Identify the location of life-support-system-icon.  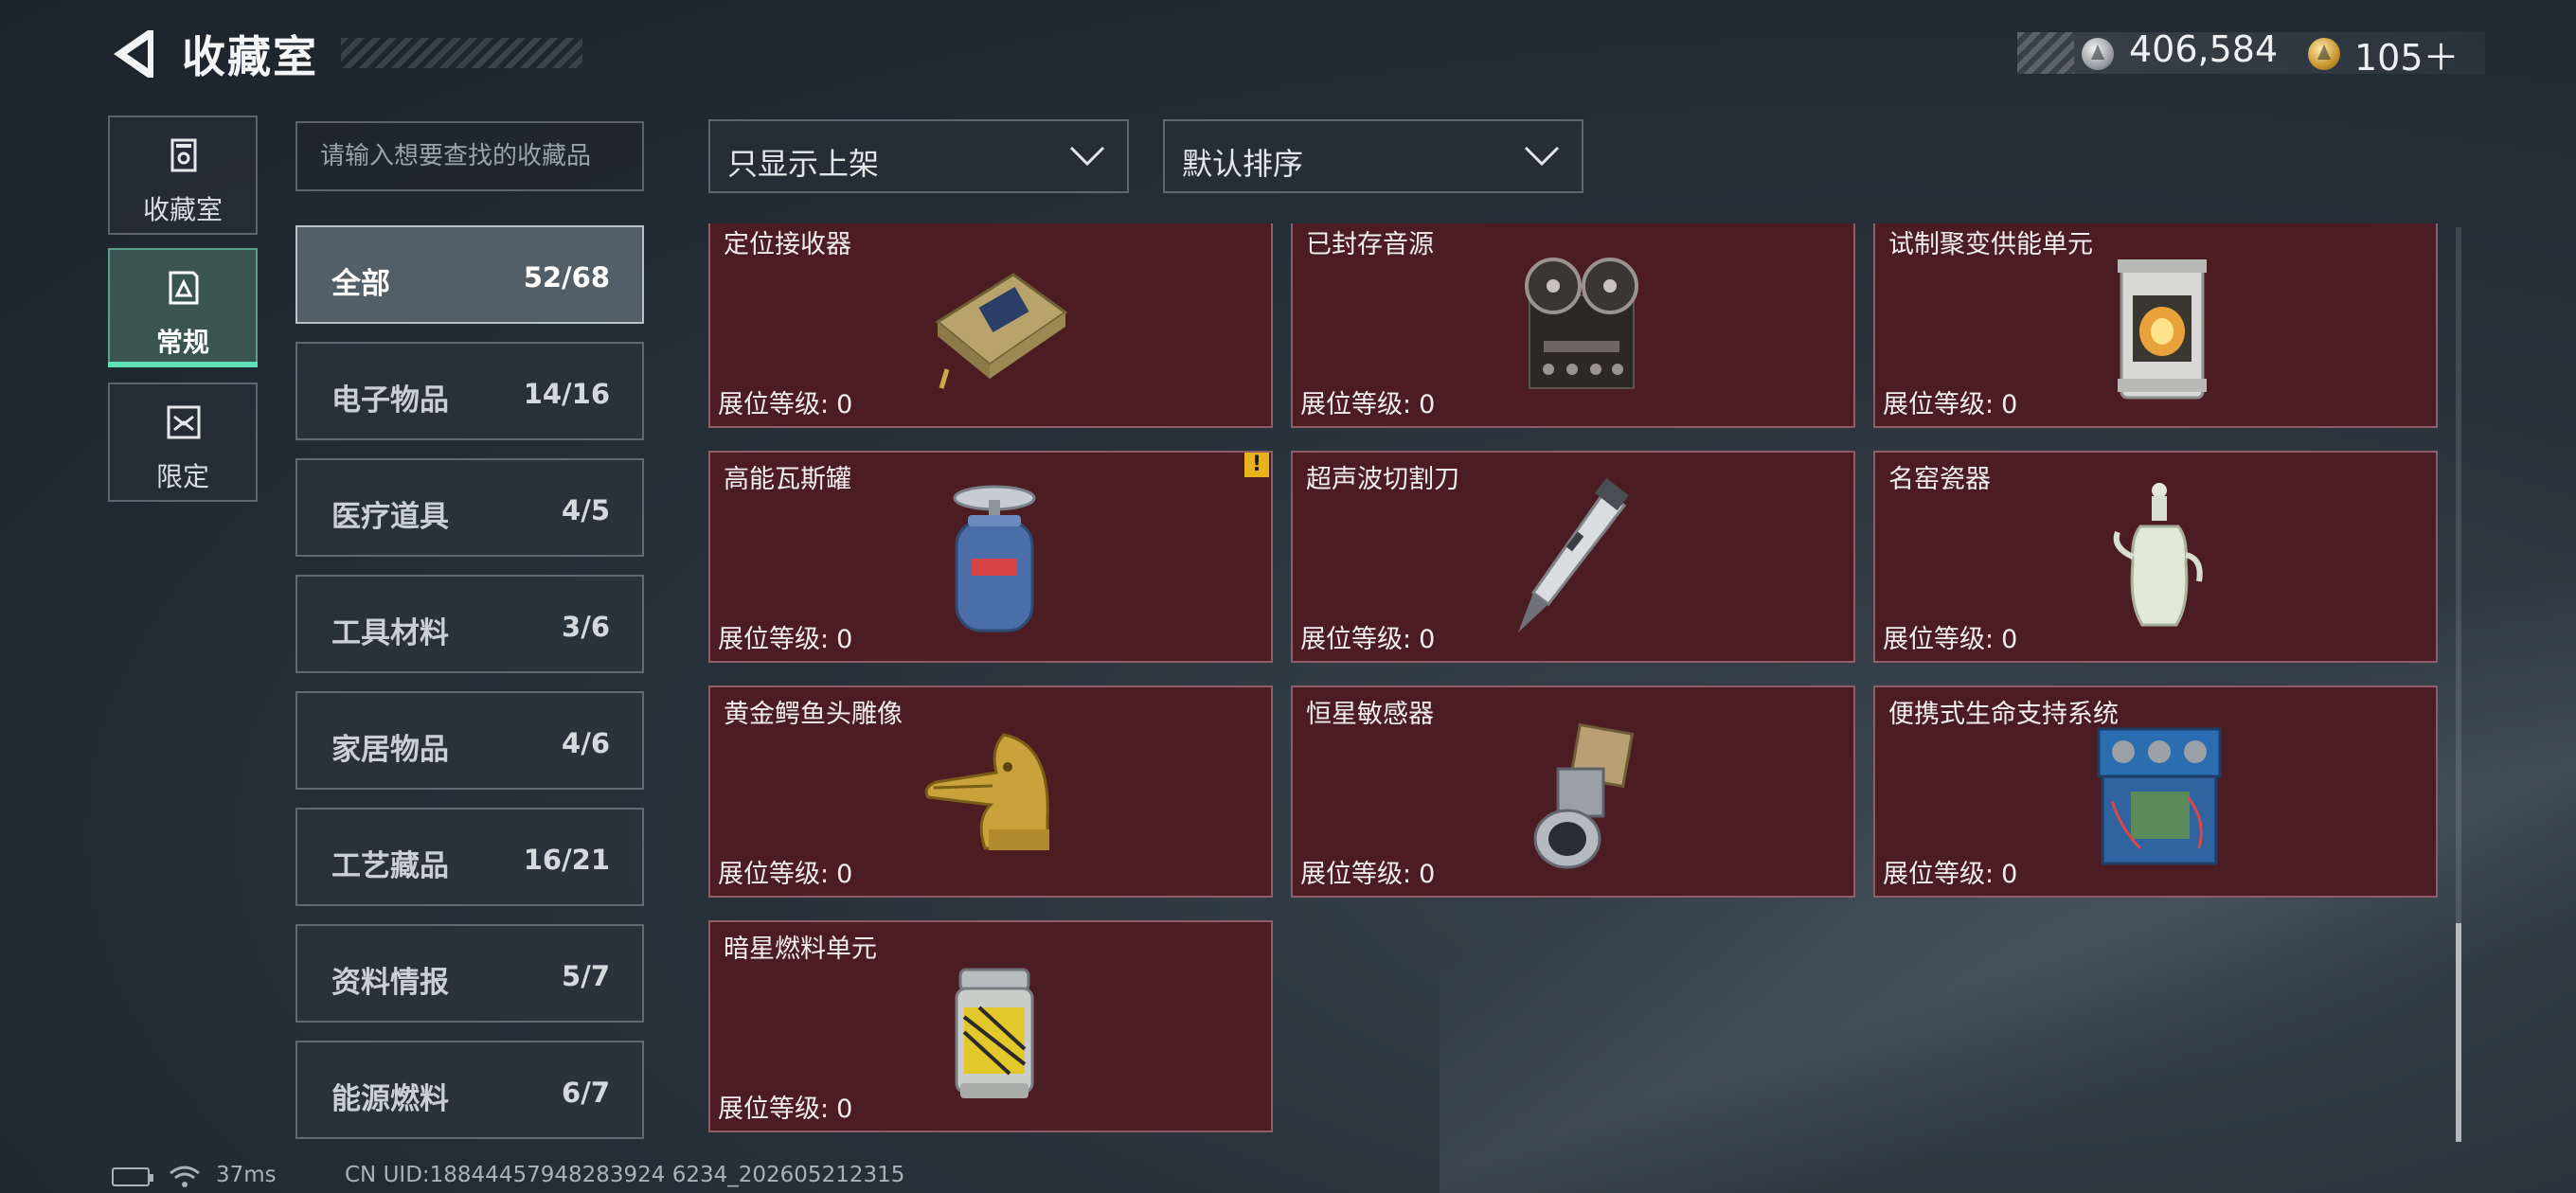
(2159, 796).